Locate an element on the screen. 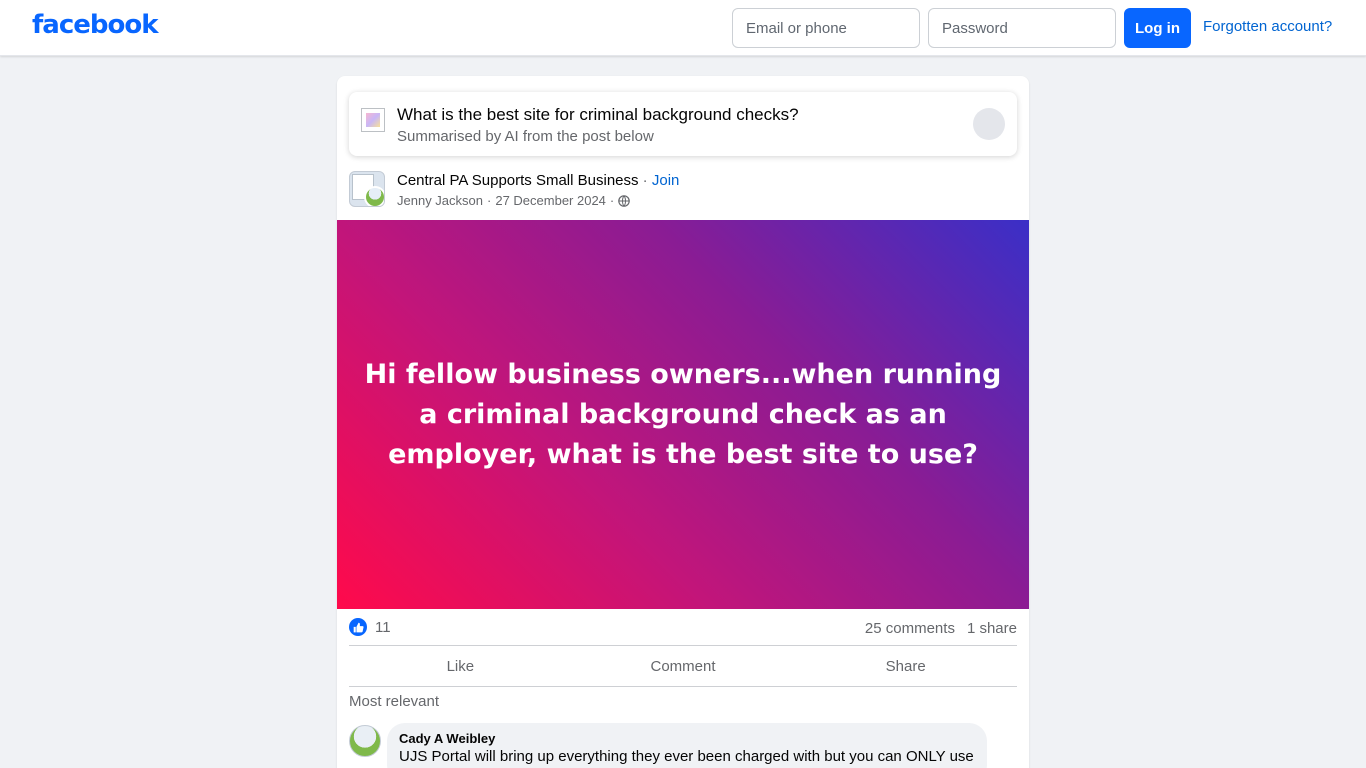 Image resolution: width=1366 pixels, height=768 pixels. like-reaction-icon is located at coordinates (358, 627).